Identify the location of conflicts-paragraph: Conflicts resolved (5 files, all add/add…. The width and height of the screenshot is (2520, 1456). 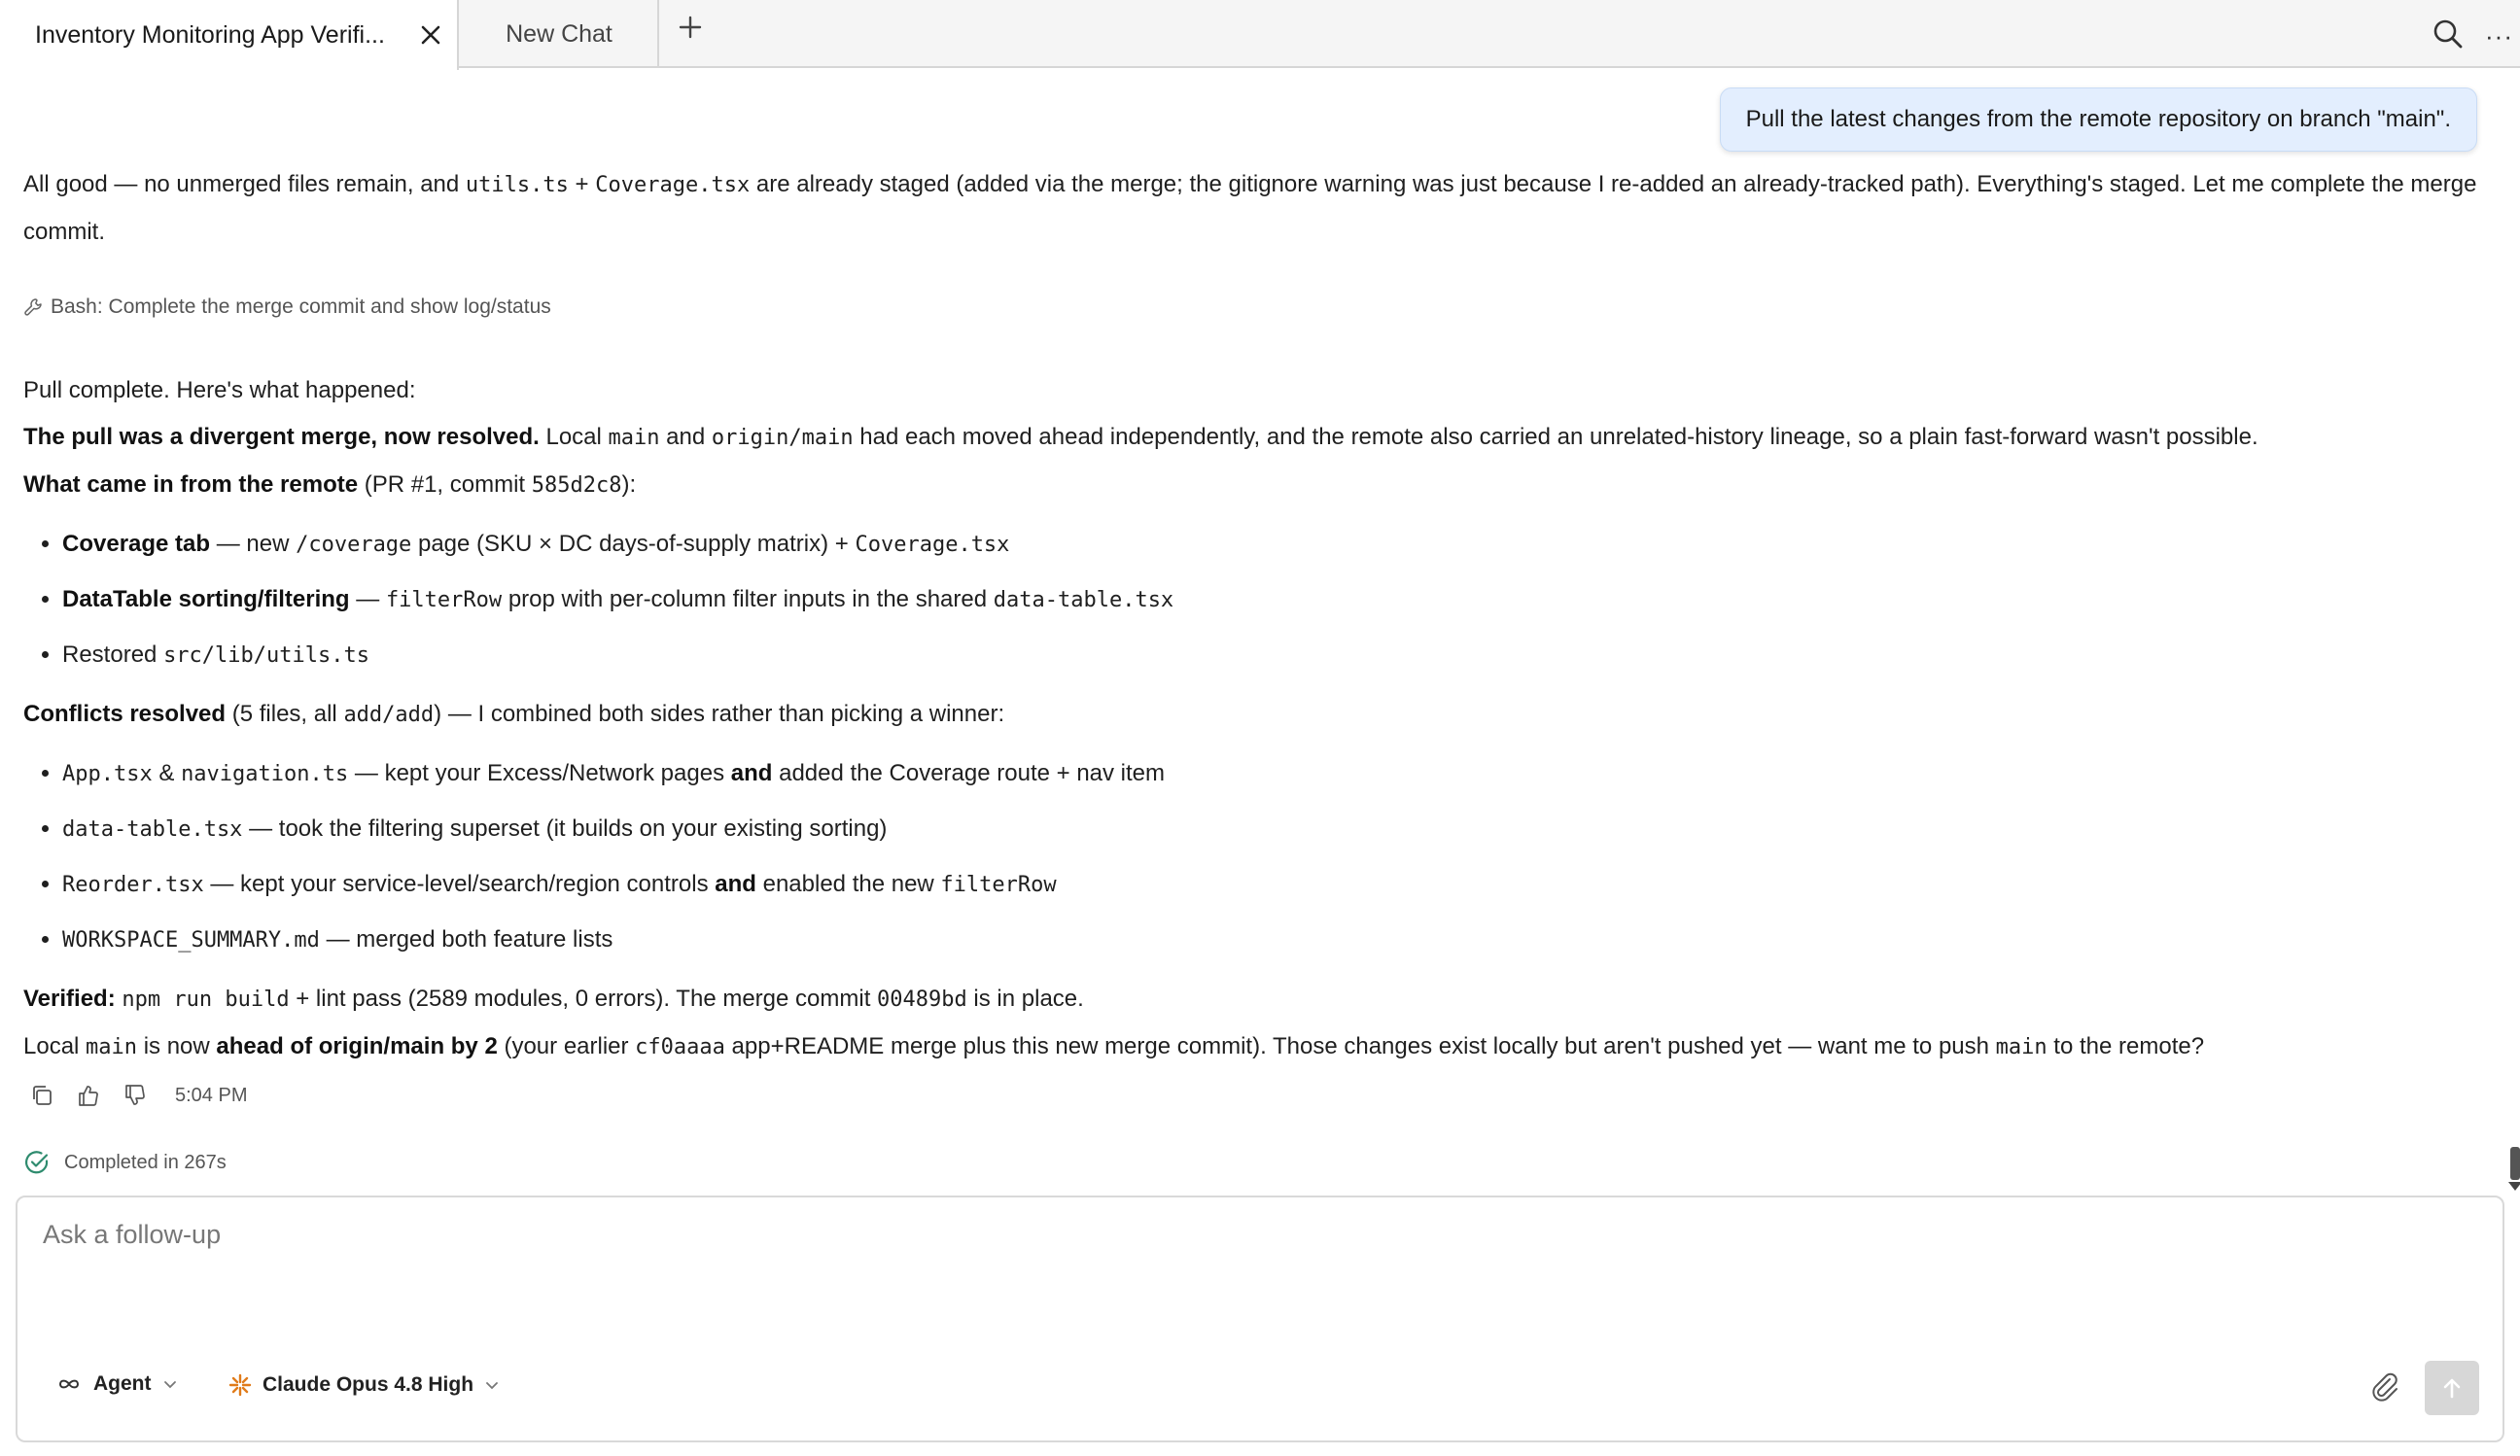
(1253, 715).